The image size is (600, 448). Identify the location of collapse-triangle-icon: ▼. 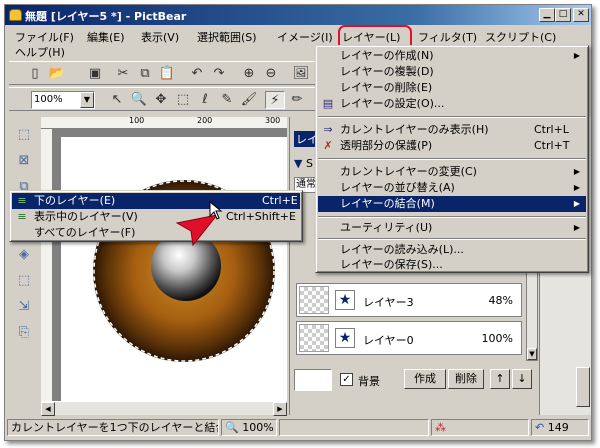
(298, 163).